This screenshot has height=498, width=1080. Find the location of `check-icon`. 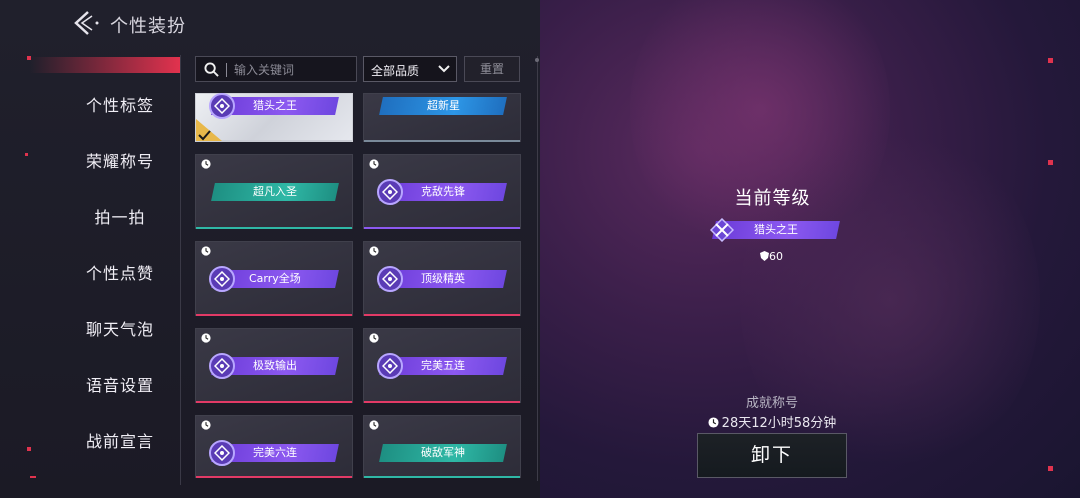

check-icon is located at coordinates (209, 130).